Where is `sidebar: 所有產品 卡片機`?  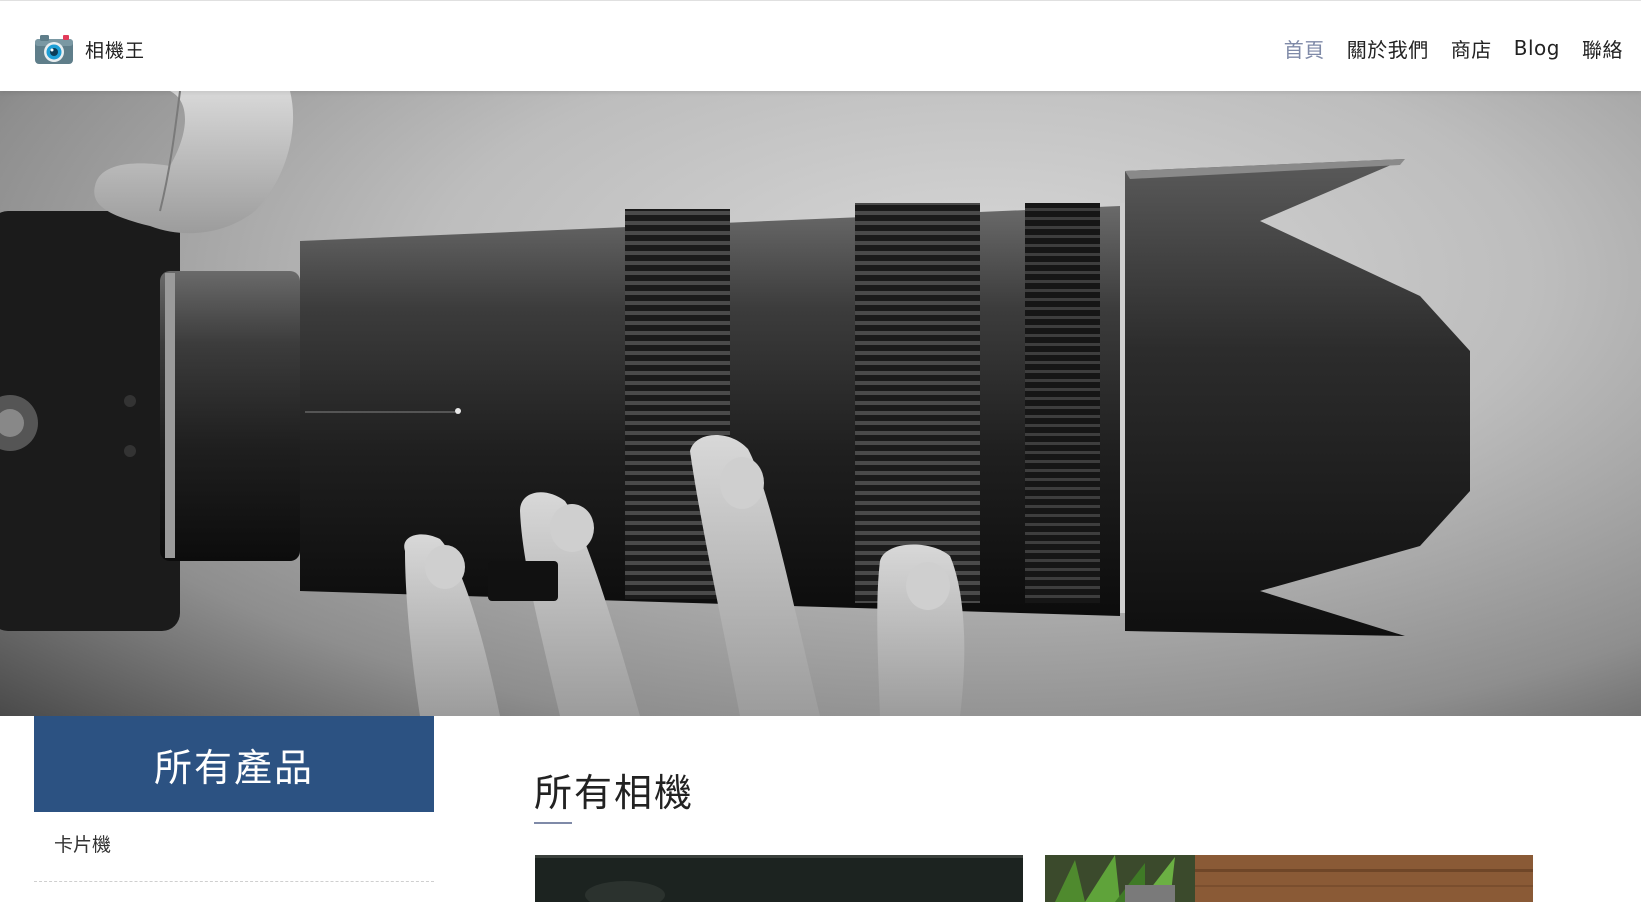
sidebar: 所有產品 卡片機 is located at coordinates (234, 809).